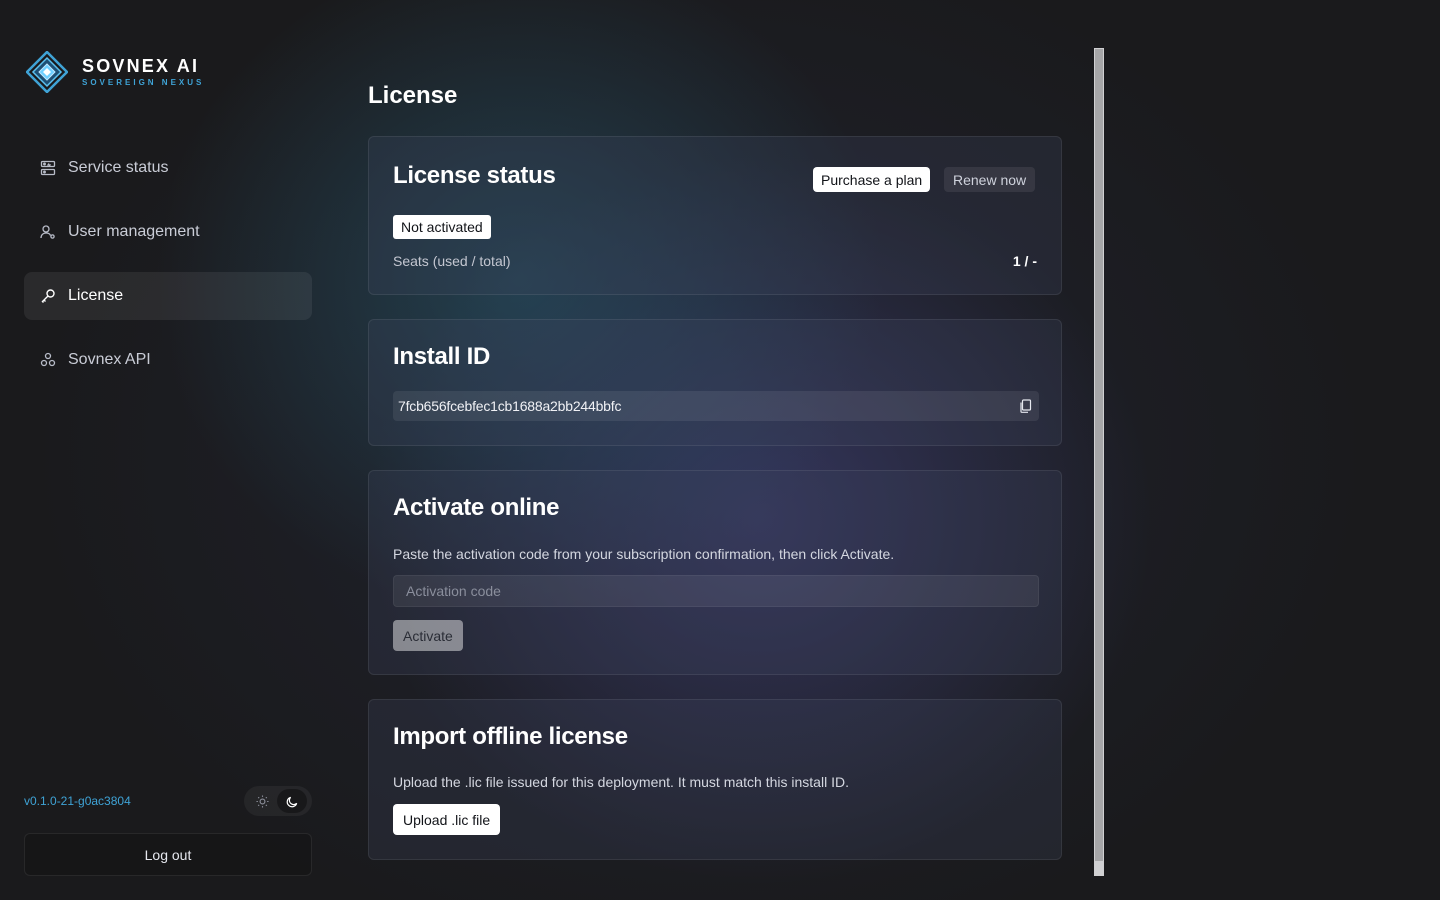 The image size is (1440, 900). What do you see at coordinates (442, 356) in the screenshot?
I see `install-id-title: Install ID` at bounding box center [442, 356].